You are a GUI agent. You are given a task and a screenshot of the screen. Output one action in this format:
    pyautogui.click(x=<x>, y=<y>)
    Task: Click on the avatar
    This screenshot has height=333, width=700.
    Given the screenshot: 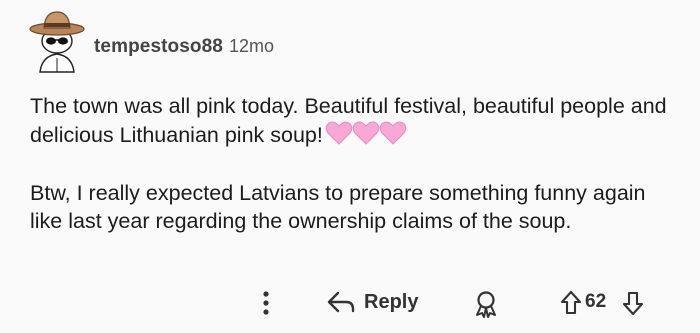 What is the action you would take?
    pyautogui.click(x=57, y=41)
    